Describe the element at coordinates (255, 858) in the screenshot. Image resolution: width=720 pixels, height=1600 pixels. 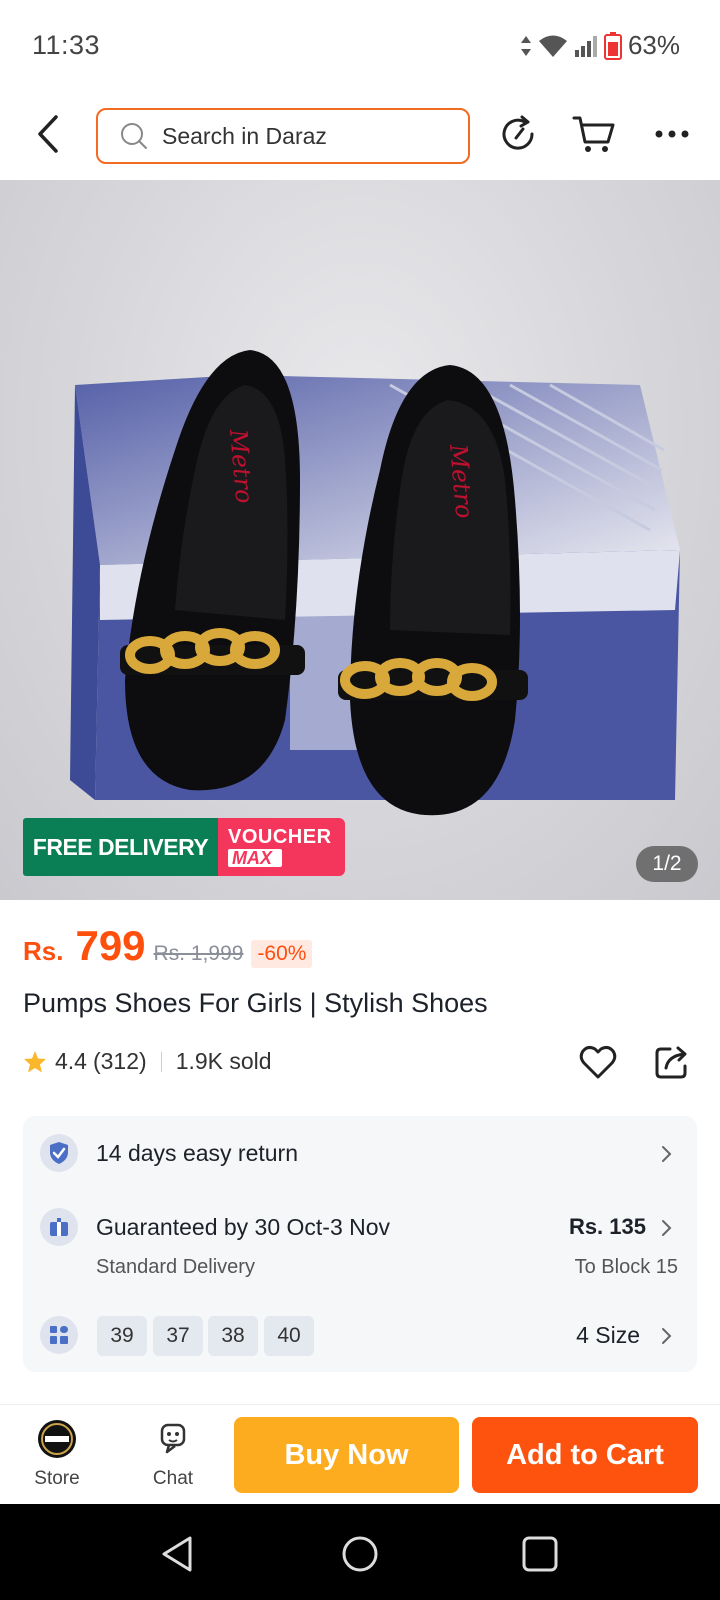
I see `voucher-max-label: MAX` at that location.